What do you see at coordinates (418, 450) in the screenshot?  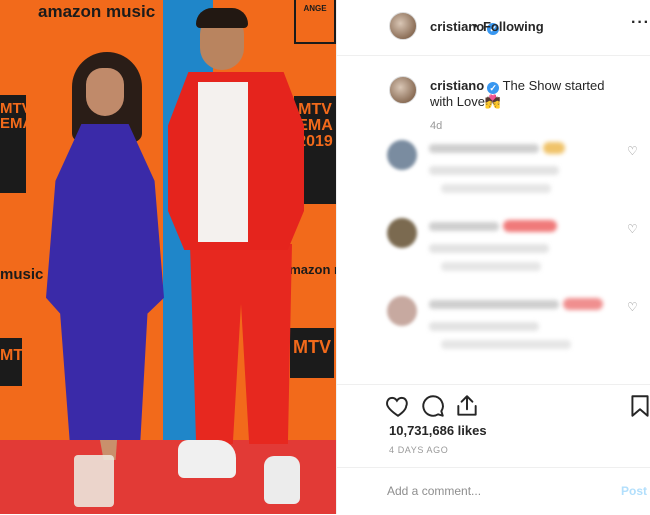 I see `post-date: 4 DAYS AGO` at bounding box center [418, 450].